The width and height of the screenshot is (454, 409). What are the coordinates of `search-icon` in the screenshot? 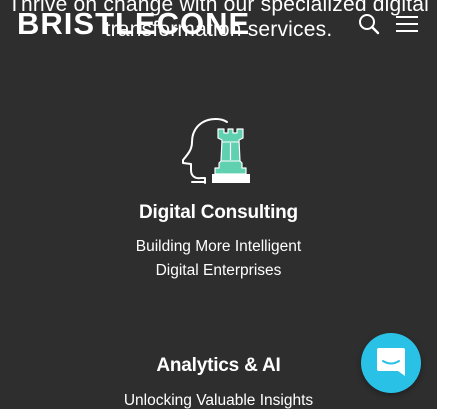 It's located at (369, 24).